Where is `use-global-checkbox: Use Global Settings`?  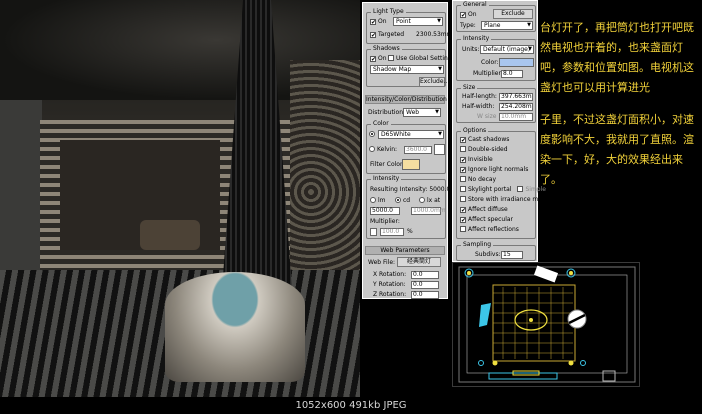
use-global-checkbox: Use Global Settings is located at coordinates (421, 59).